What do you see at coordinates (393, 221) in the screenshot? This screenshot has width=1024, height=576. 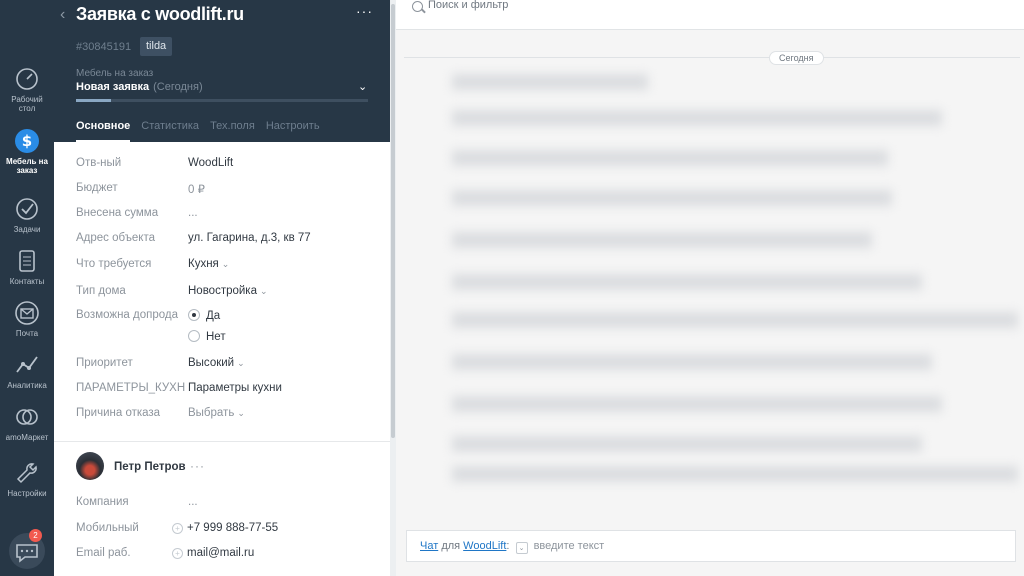 I see `card-scroll-thumb` at bounding box center [393, 221].